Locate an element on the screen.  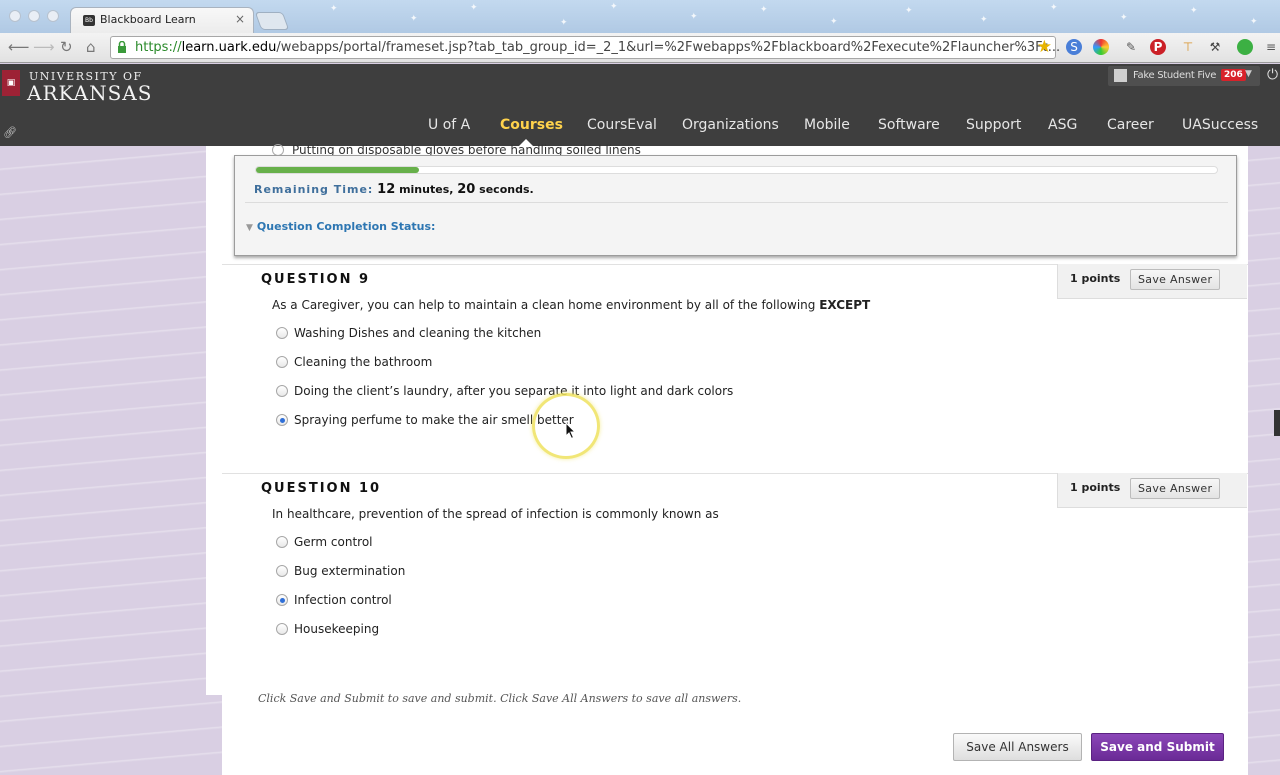
new-tab-button is located at coordinates (272, 21).